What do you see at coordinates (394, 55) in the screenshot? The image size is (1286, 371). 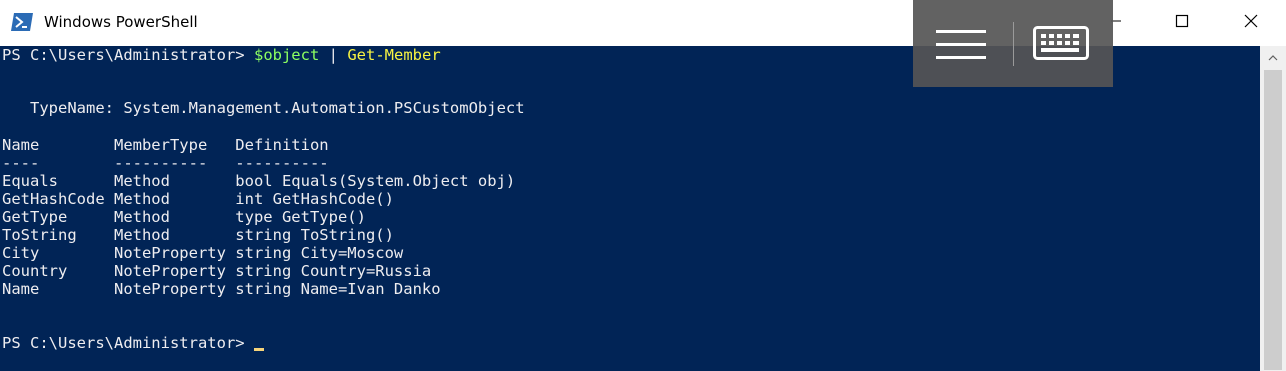 I see `command-cmdlet: Get-Member` at bounding box center [394, 55].